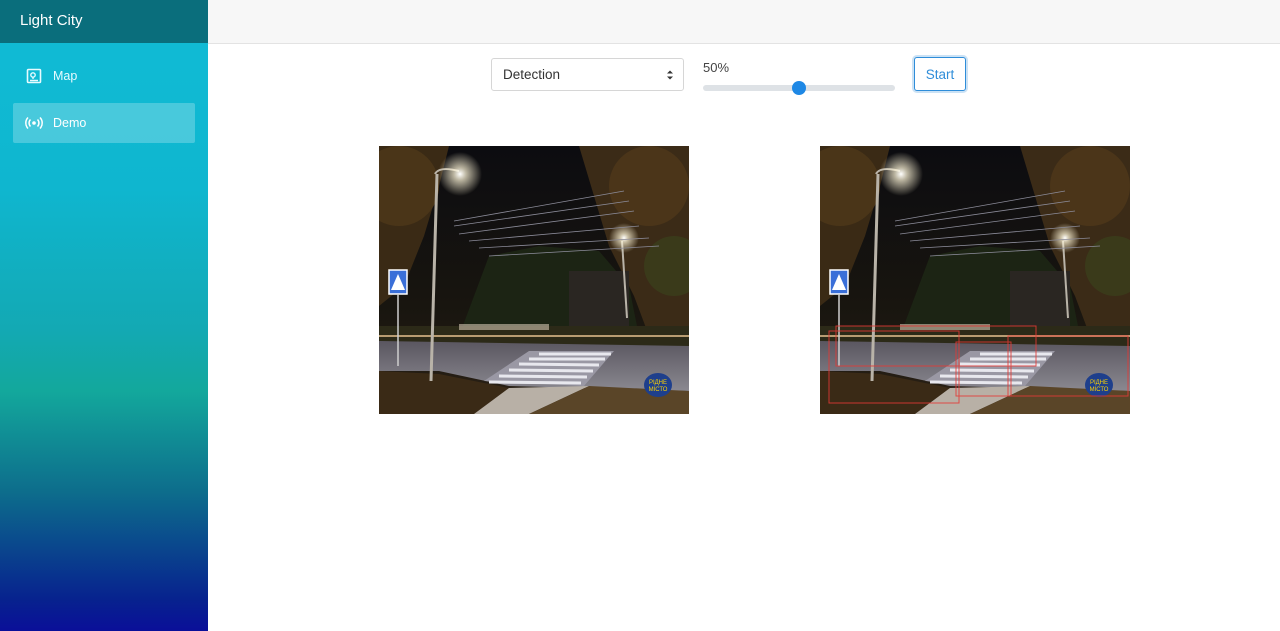  Describe the element at coordinates (587, 74) in the screenshot. I see `mode-select: Detection` at that location.